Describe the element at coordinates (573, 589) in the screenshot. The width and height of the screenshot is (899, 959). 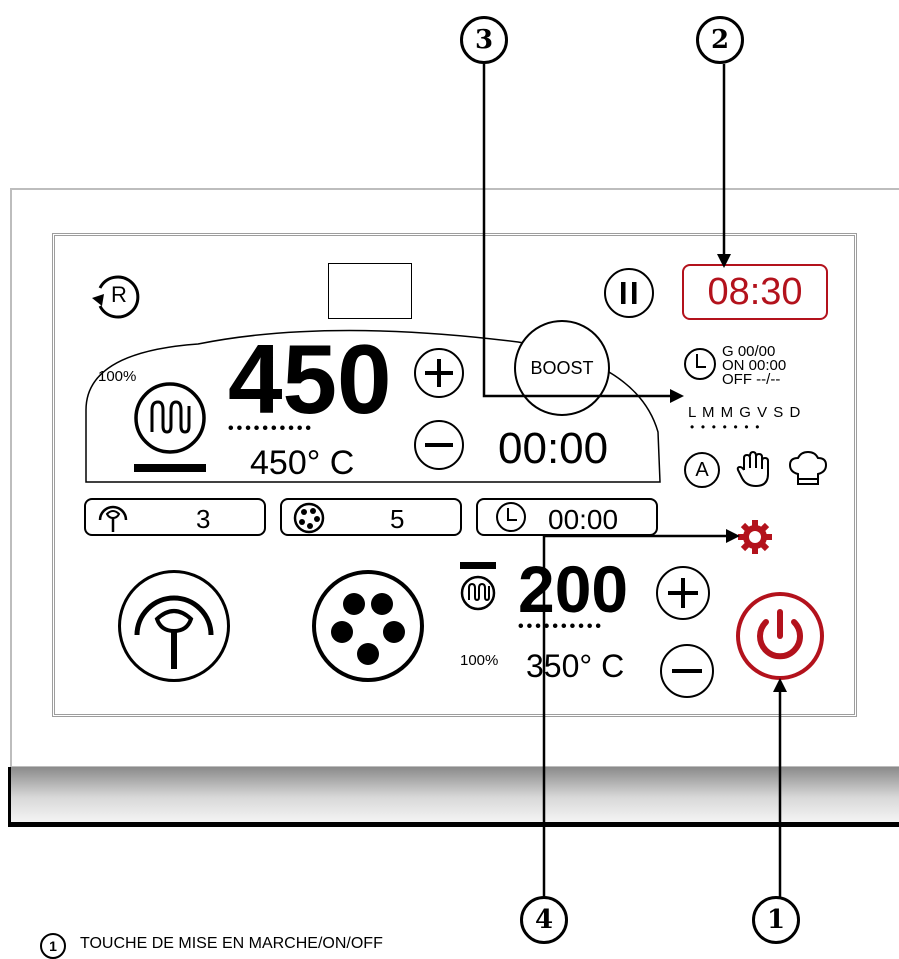
I see `lower-setpoint: 200` at that location.